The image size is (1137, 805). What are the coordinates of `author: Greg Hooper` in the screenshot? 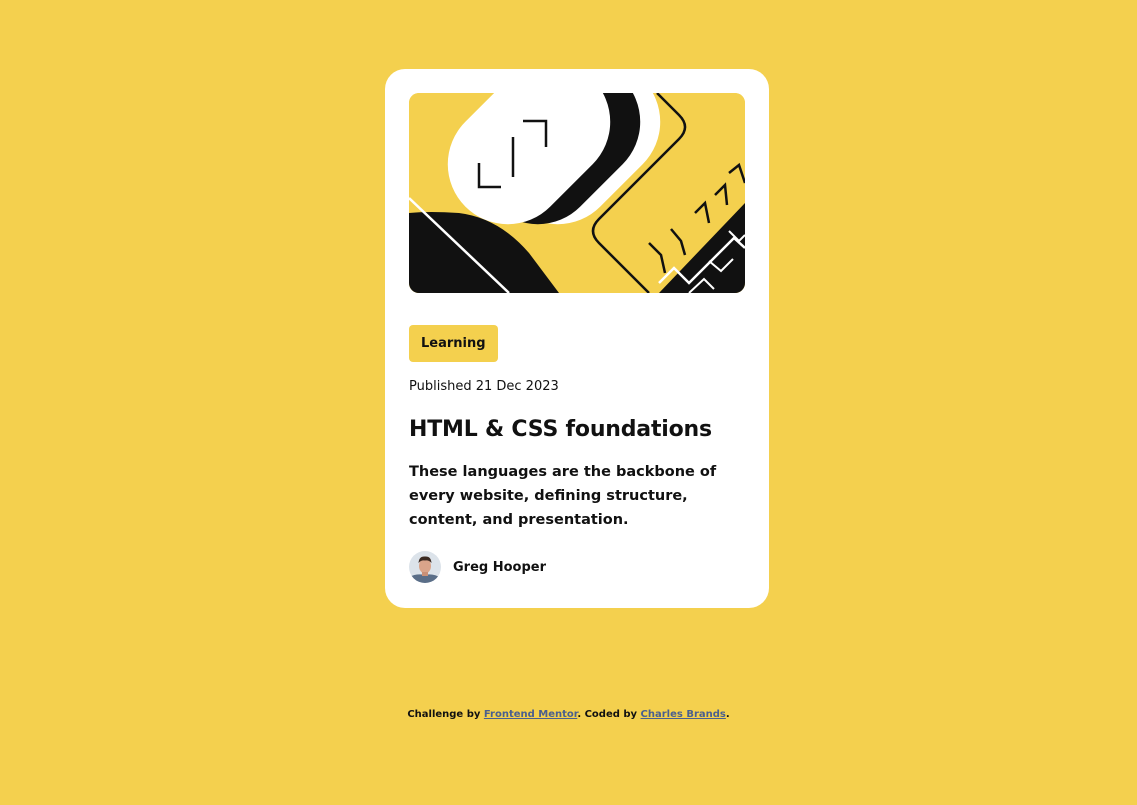 It's located at (477, 567).